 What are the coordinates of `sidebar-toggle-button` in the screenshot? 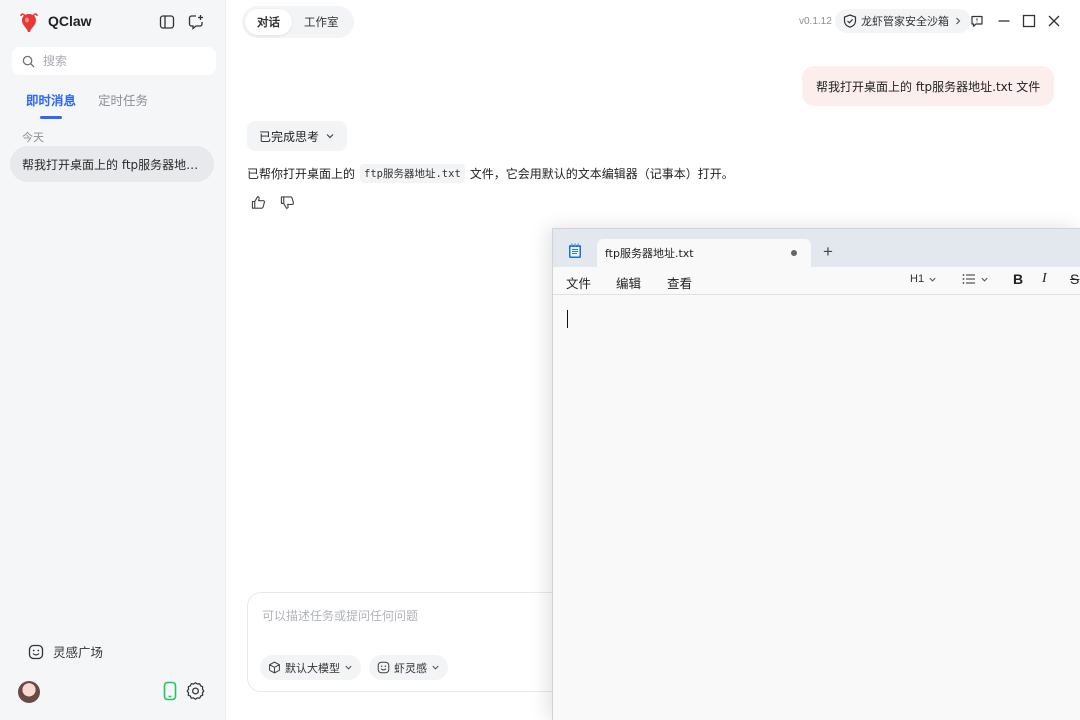 It's located at (167, 22).